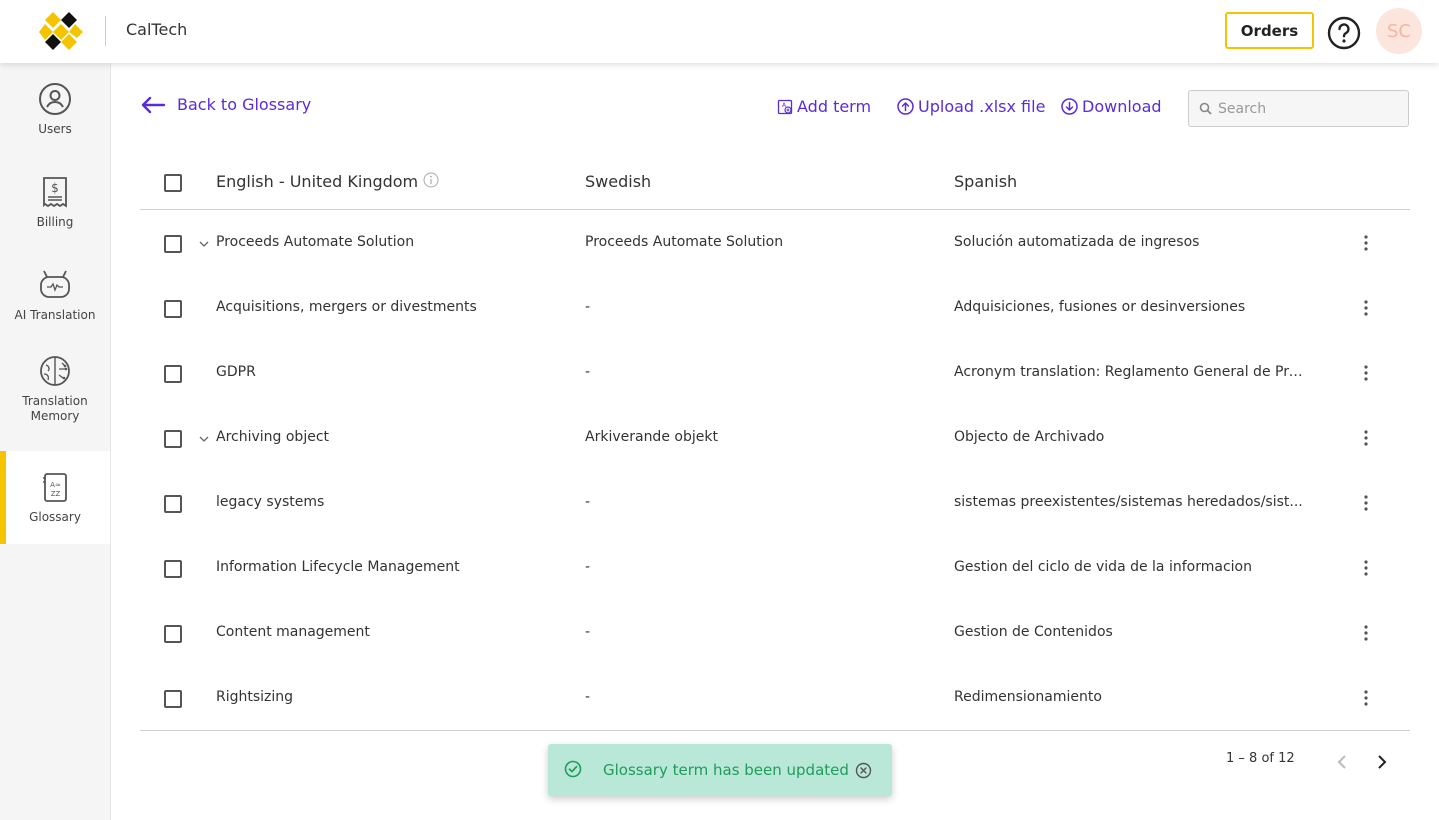 Image resolution: width=1439 pixels, height=820 pixels. What do you see at coordinates (1308, 108) in the screenshot?
I see `search-input` at bounding box center [1308, 108].